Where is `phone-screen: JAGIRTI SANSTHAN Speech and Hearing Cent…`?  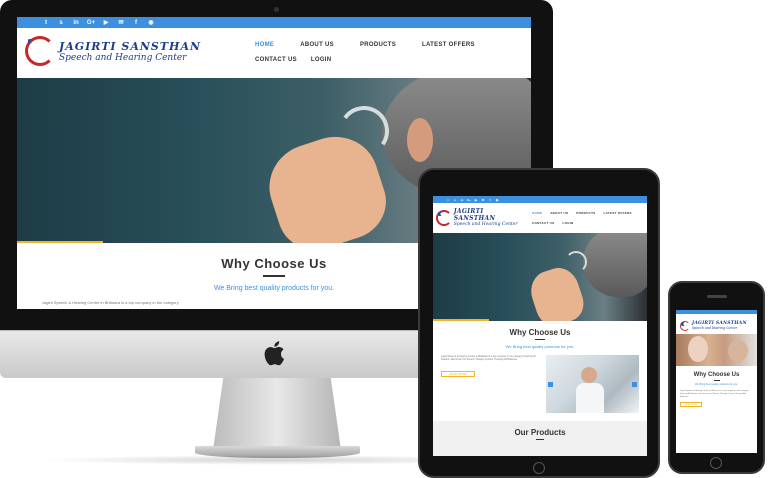 phone-screen: JAGIRTI SANSTHAN Speech and Hearing Cent… is located at coordinates (716, 381).